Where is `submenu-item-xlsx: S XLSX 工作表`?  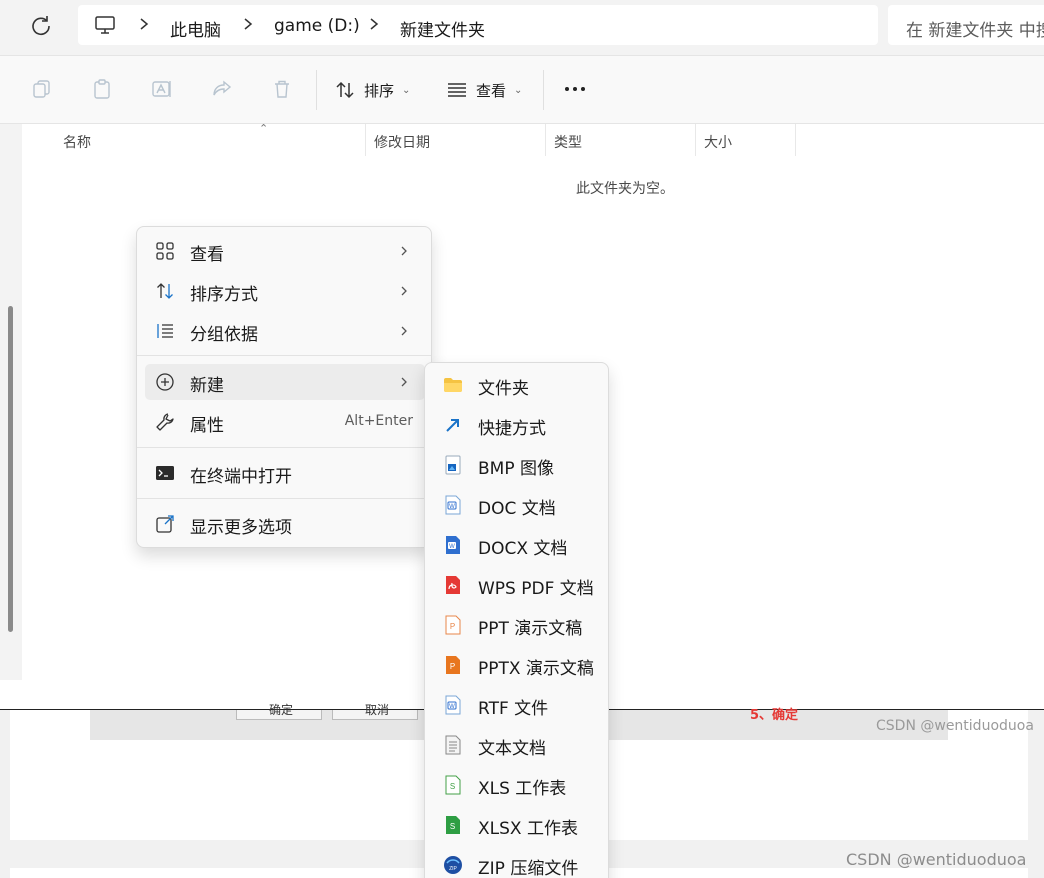
submenu-item-xlsx: S XLSX 工作表 is located at coordinates (517, 825).